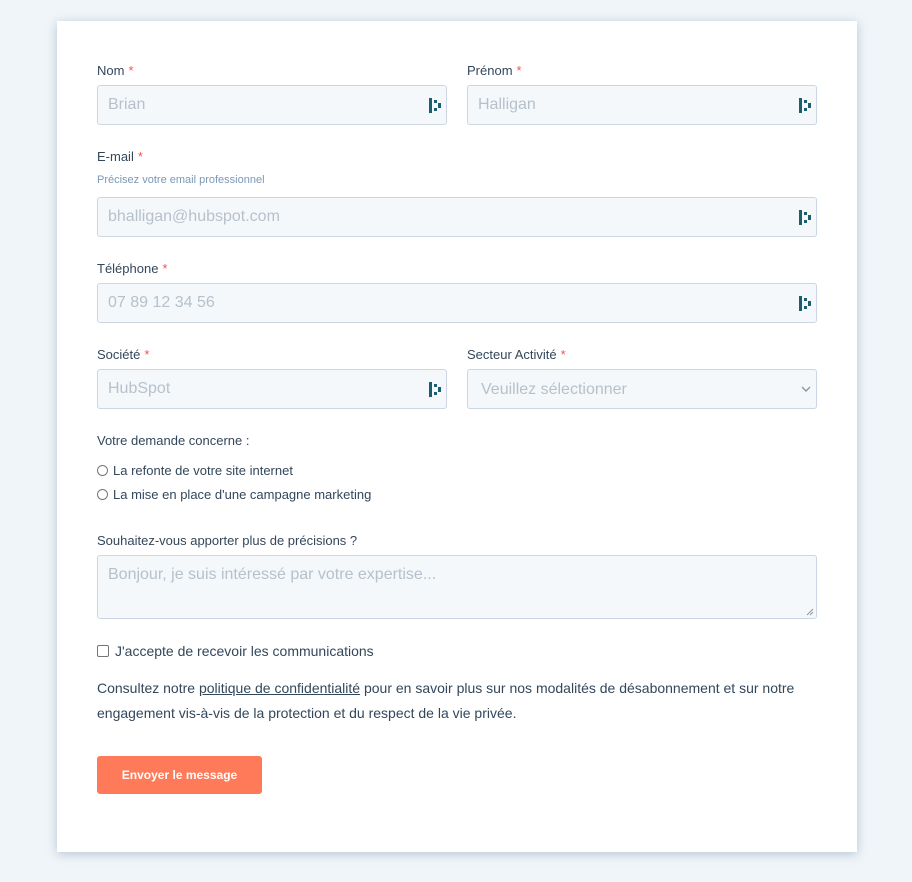  What do you see at coordinates (115, 156) in the screenshot?
I see `email-label-text: E-mail` at bounding box center [115, 156].